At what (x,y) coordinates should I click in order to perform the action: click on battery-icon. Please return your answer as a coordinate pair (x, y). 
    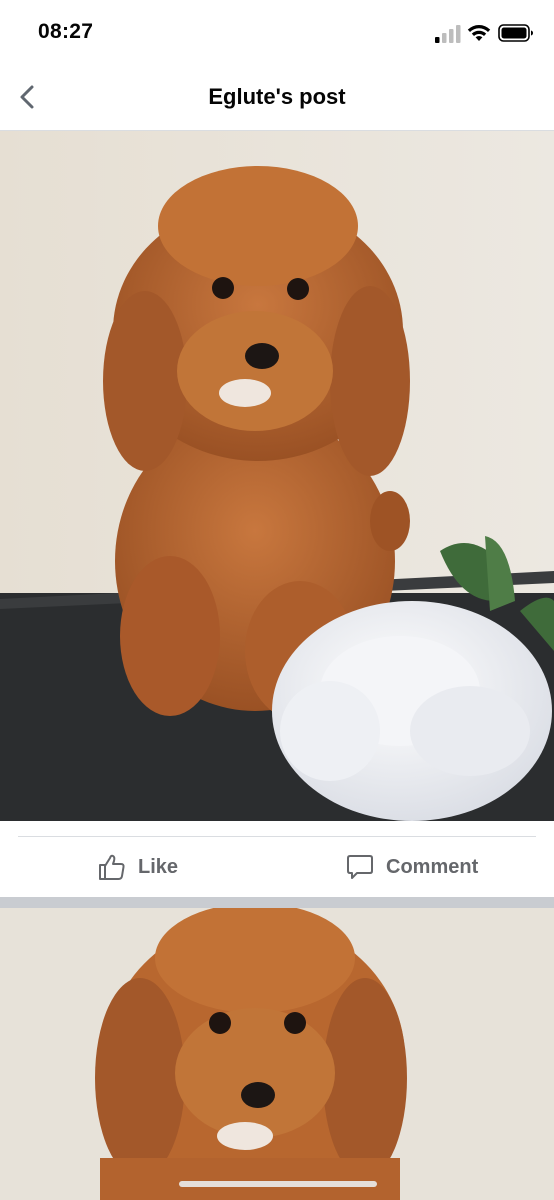
    Looking at the image, I should click on (515, 33).